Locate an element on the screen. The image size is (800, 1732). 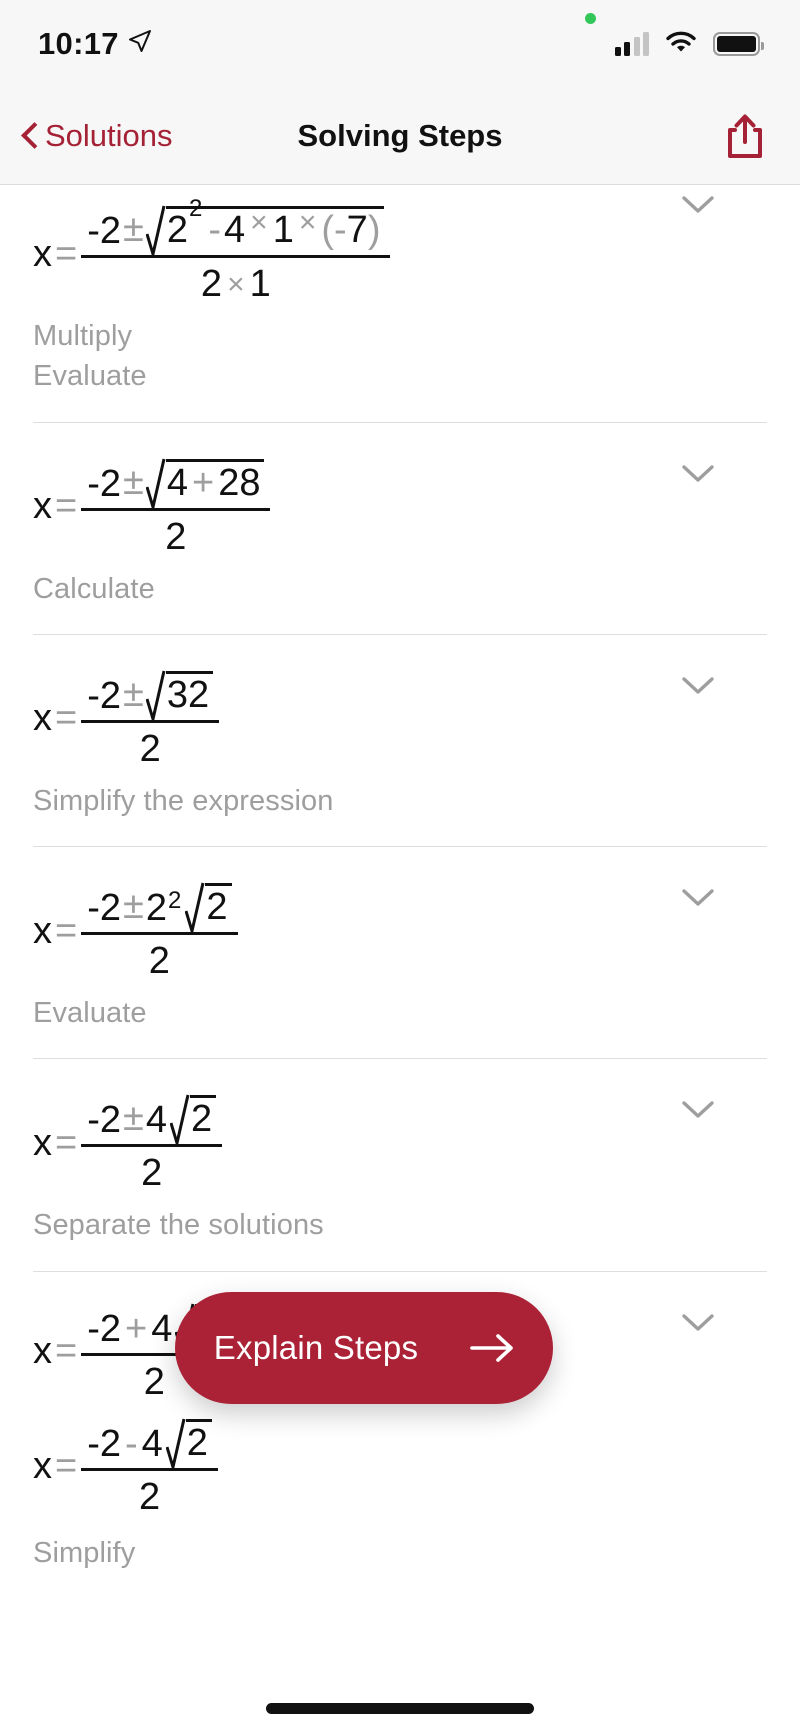
fraction: -2 ± 22 2 2 is located at coordinates (159, 930).